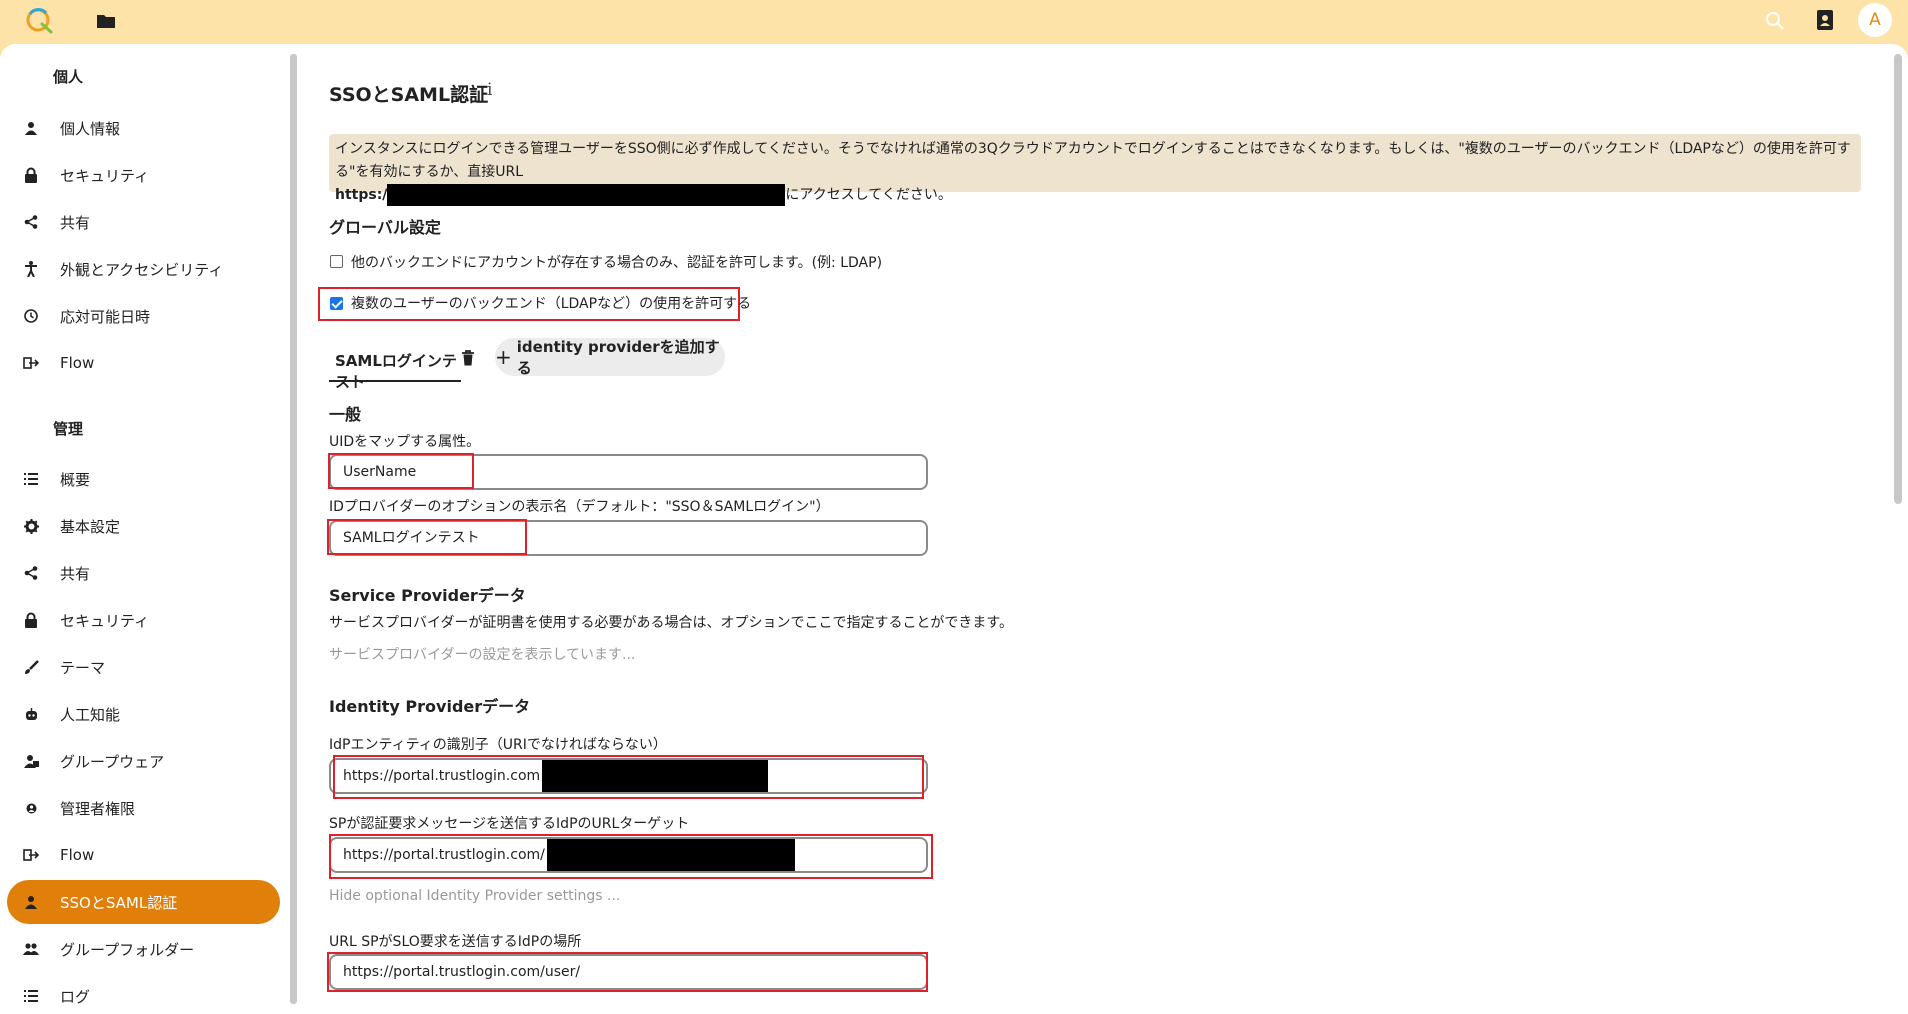 This screenshot has height=1014, width=1908. Describe the element at coordinates (468, 358) in the screenshot. I see `trash-icon` at that location.